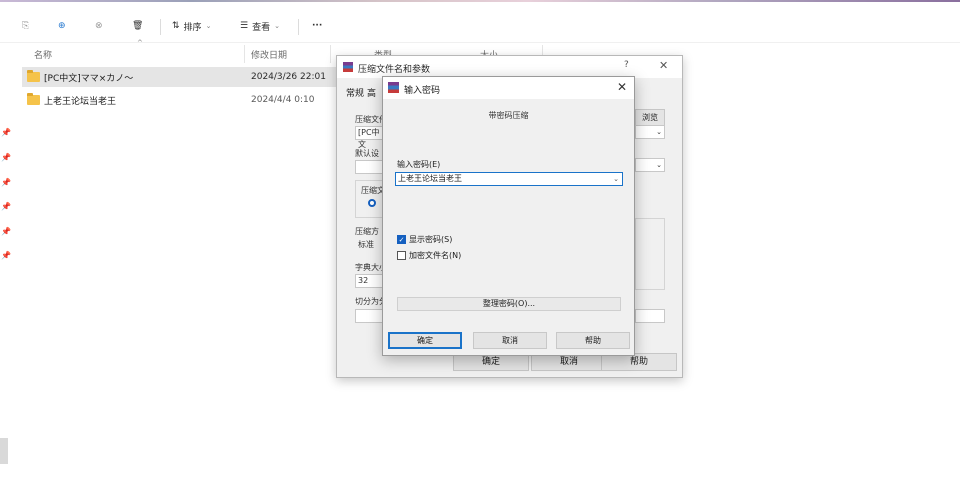  Describe the element at coordinates (435, 255) in the screenshot. I see `encrypt-filenames-label: 加密文件名(N)` at that location.